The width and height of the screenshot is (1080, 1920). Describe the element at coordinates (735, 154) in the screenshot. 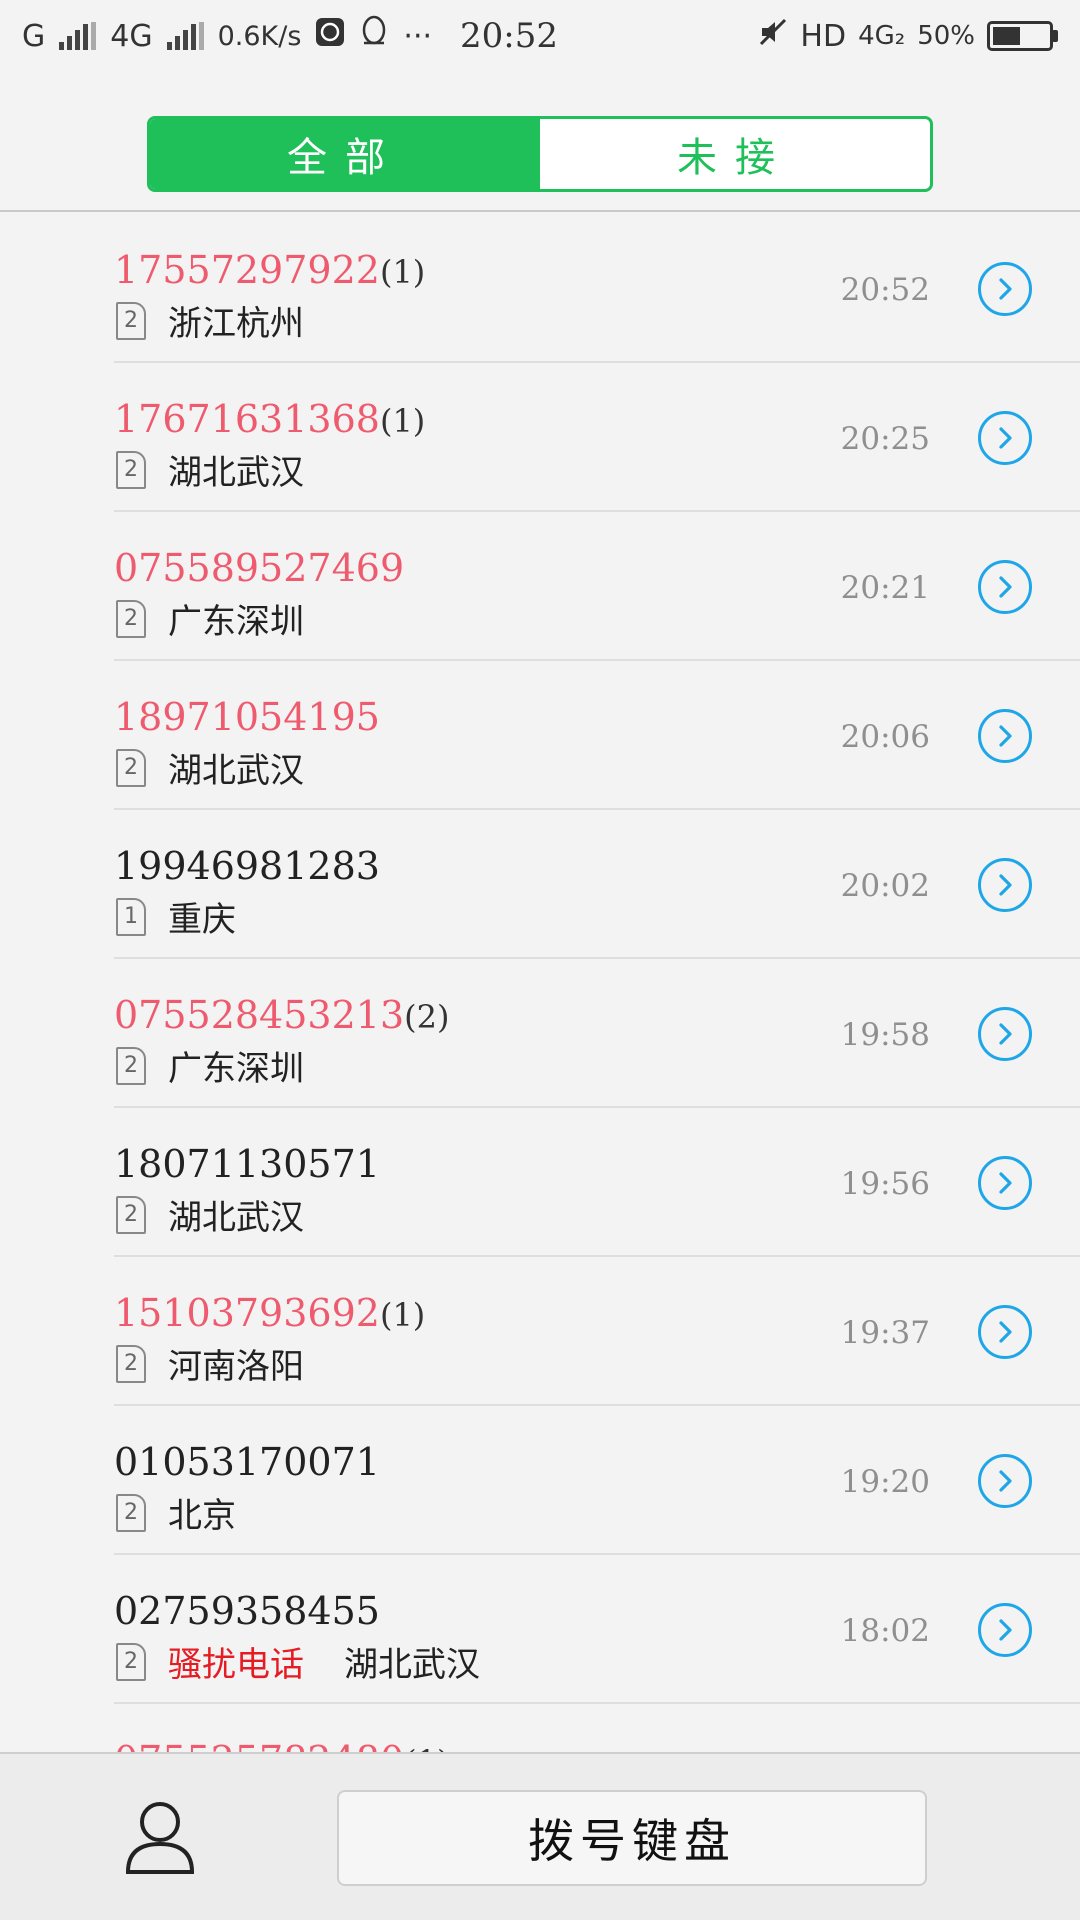

I see `tab-missed: 未接` at that location.